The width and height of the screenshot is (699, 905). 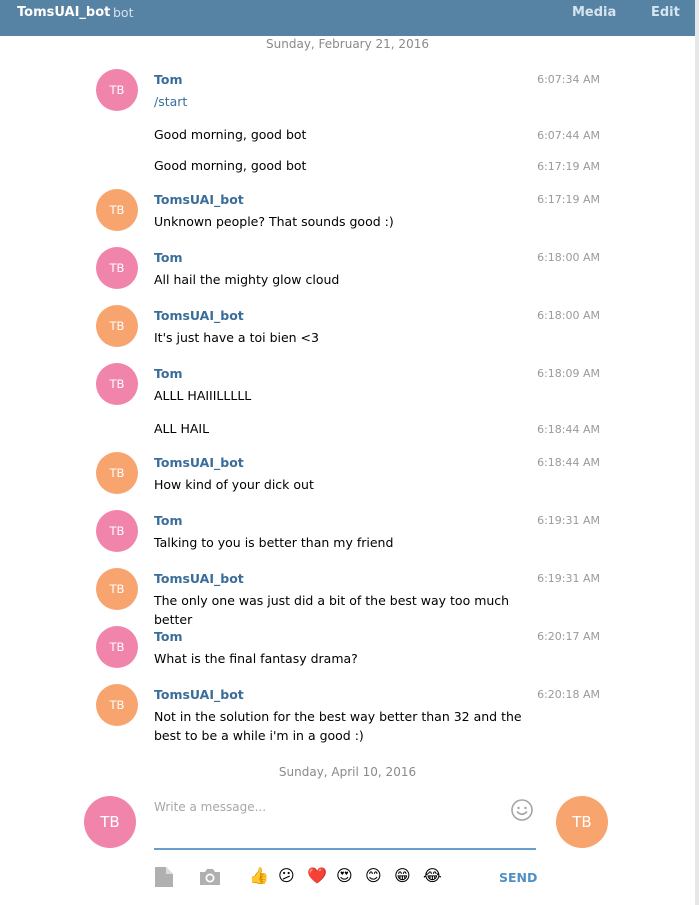 What do you see at coordinates (164, 877) in the screenshot?
I see `attach-file-icon` at bounding box center [164, 877].